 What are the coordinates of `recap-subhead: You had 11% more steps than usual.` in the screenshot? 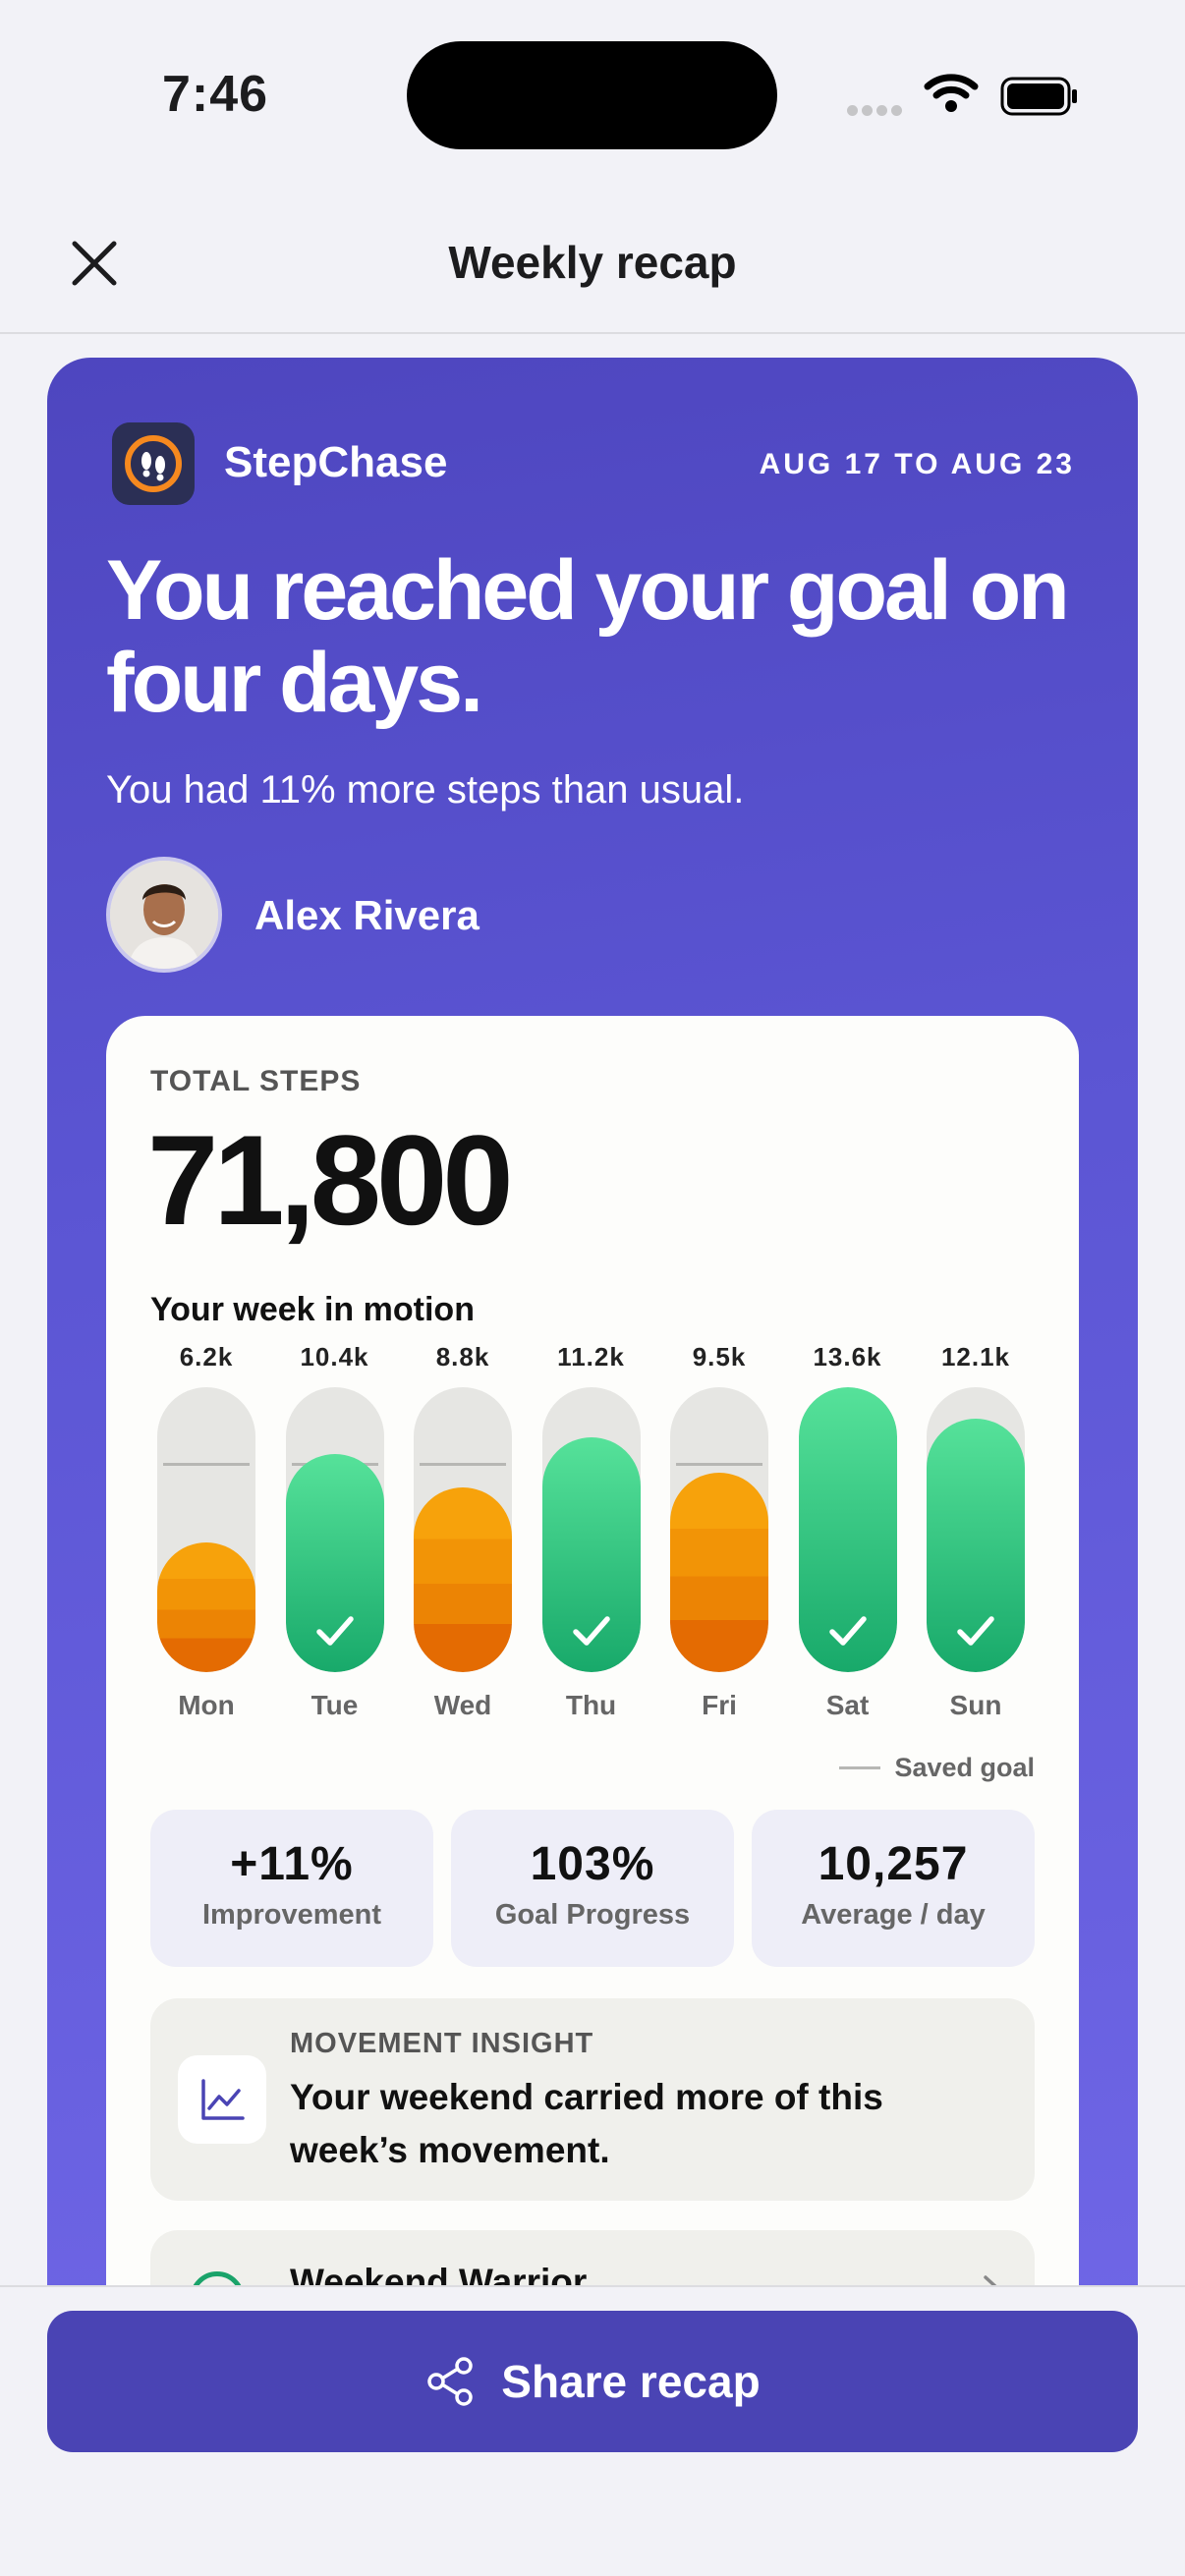 It's located at (426, 790).